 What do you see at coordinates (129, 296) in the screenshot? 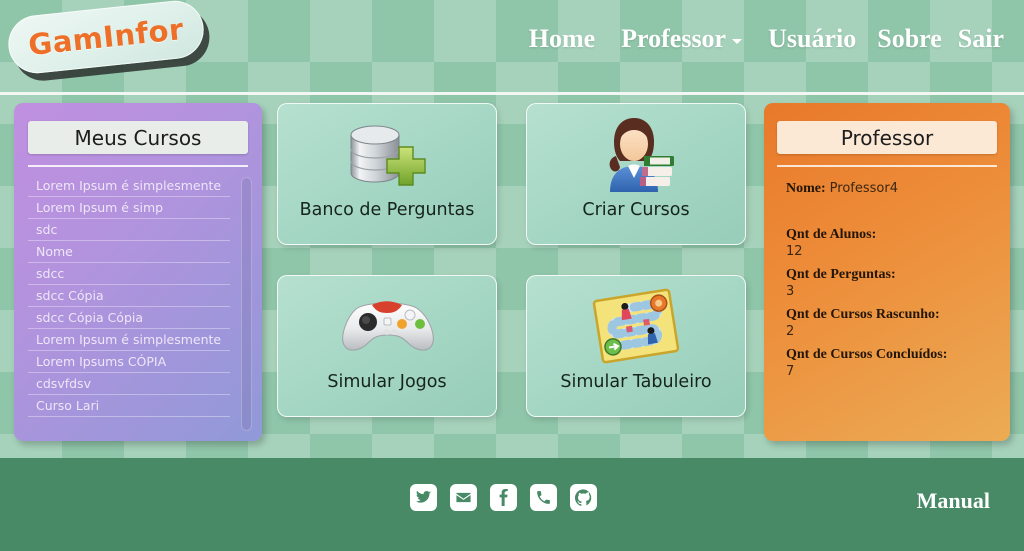
I see `list-item: sdcc Cópia` at bounding box center [129, 296].